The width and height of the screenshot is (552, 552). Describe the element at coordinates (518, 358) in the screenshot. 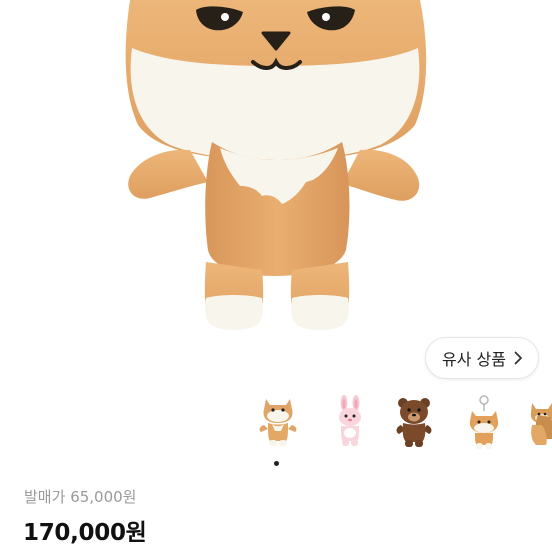

I see `chevron-right-icon` at that location.